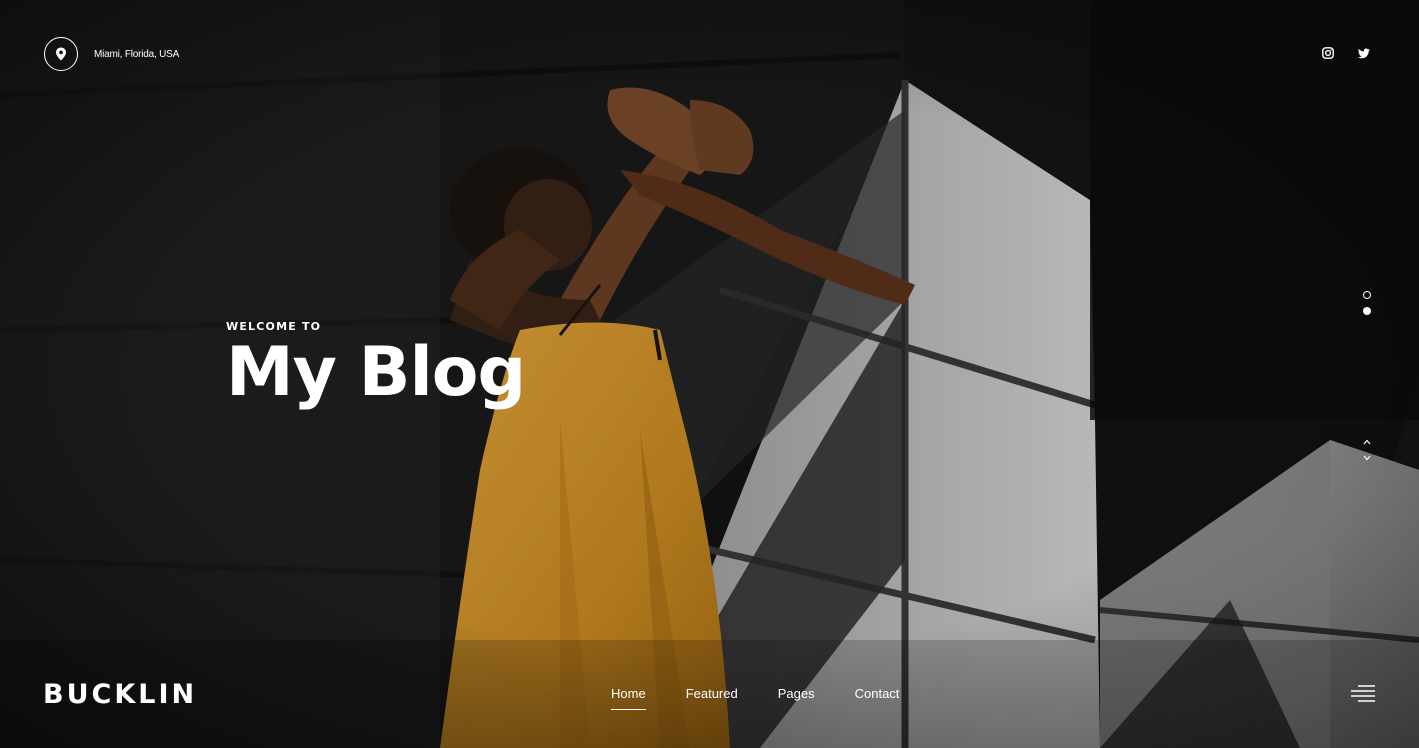 The image size is (1419, 748). What do you see at coordinates (755, 698) in the screenshot?
I see `main-nav: Home Featured Pages Contact` at bounding box center [755, 698].